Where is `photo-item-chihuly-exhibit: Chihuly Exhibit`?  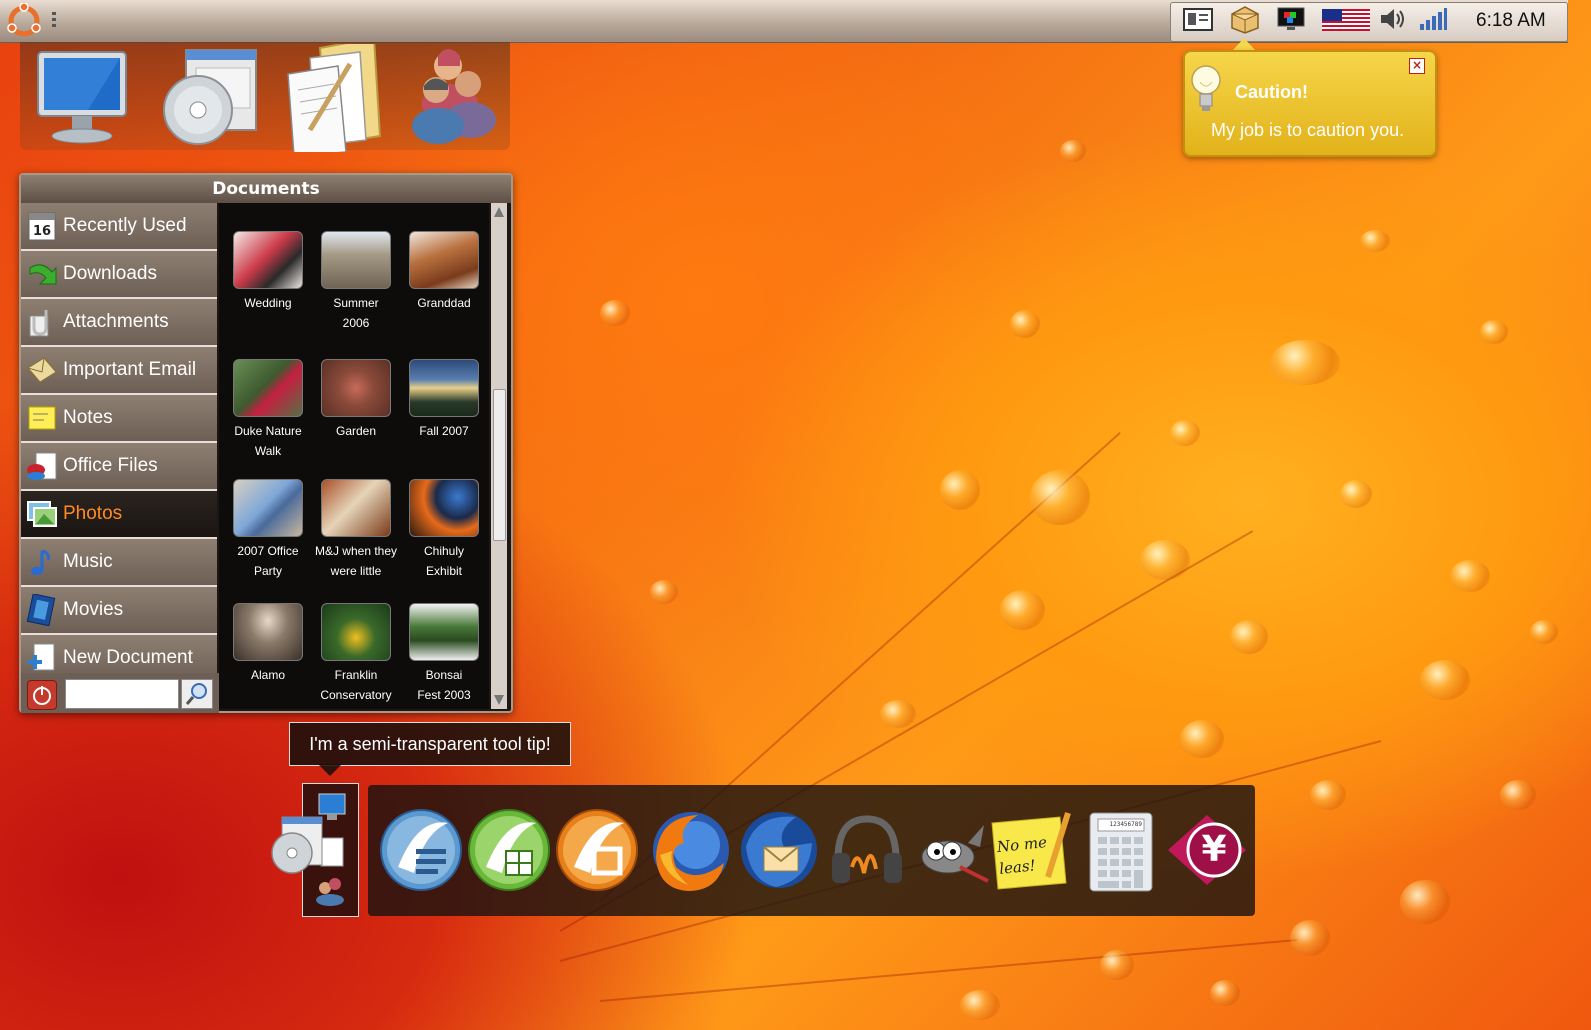
photo-item-chihuly-exhibit: Chihuly Exhibit is located at coordinates (444, 530).